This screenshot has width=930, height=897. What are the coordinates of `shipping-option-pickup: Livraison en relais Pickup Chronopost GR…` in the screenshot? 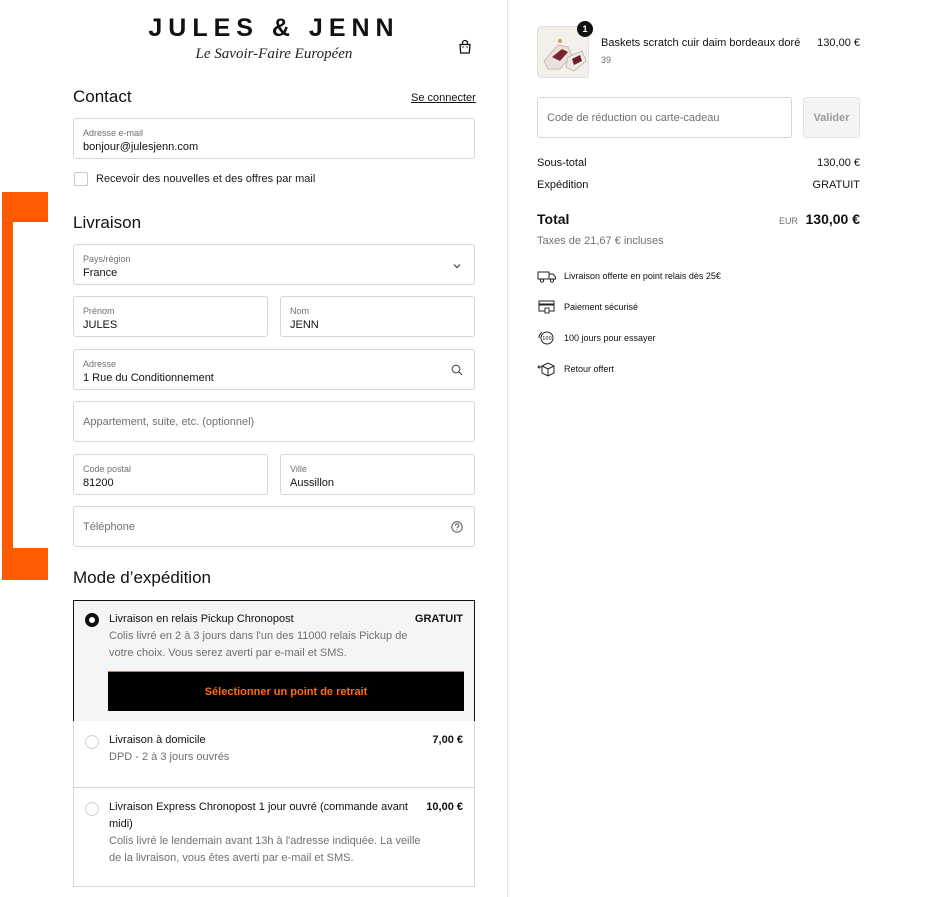 It's located at (274, 661).